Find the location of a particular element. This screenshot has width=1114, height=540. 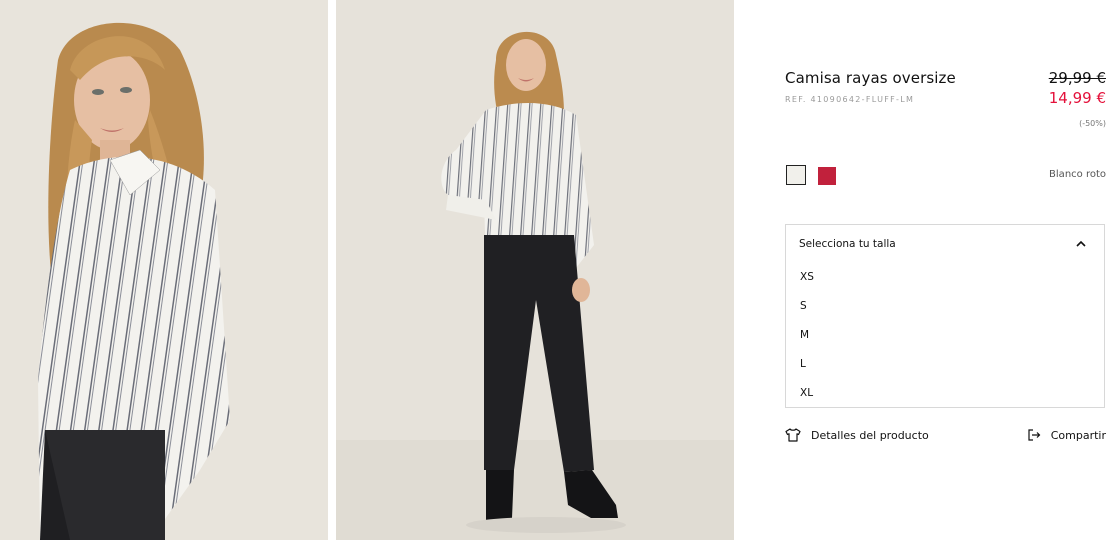

size-selector-header: Selecciona tu talla is located at coordinates (945, 244).